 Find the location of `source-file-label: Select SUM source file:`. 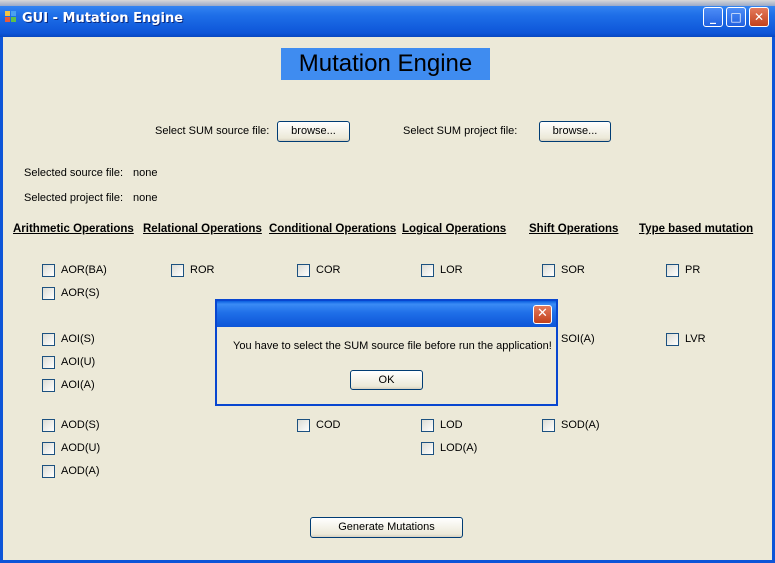

source-file-label: Select SUM source file: is located at coordinates (212, 131).